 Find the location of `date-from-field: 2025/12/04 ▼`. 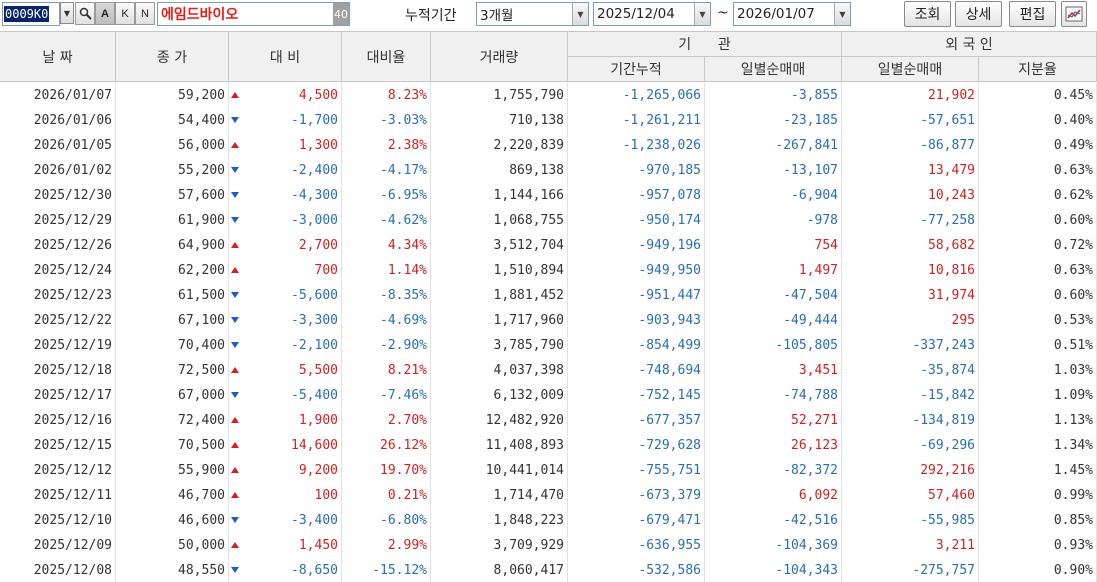

date-from-field: 2025/12/04 ▼ is located at coordinates (652, 14).